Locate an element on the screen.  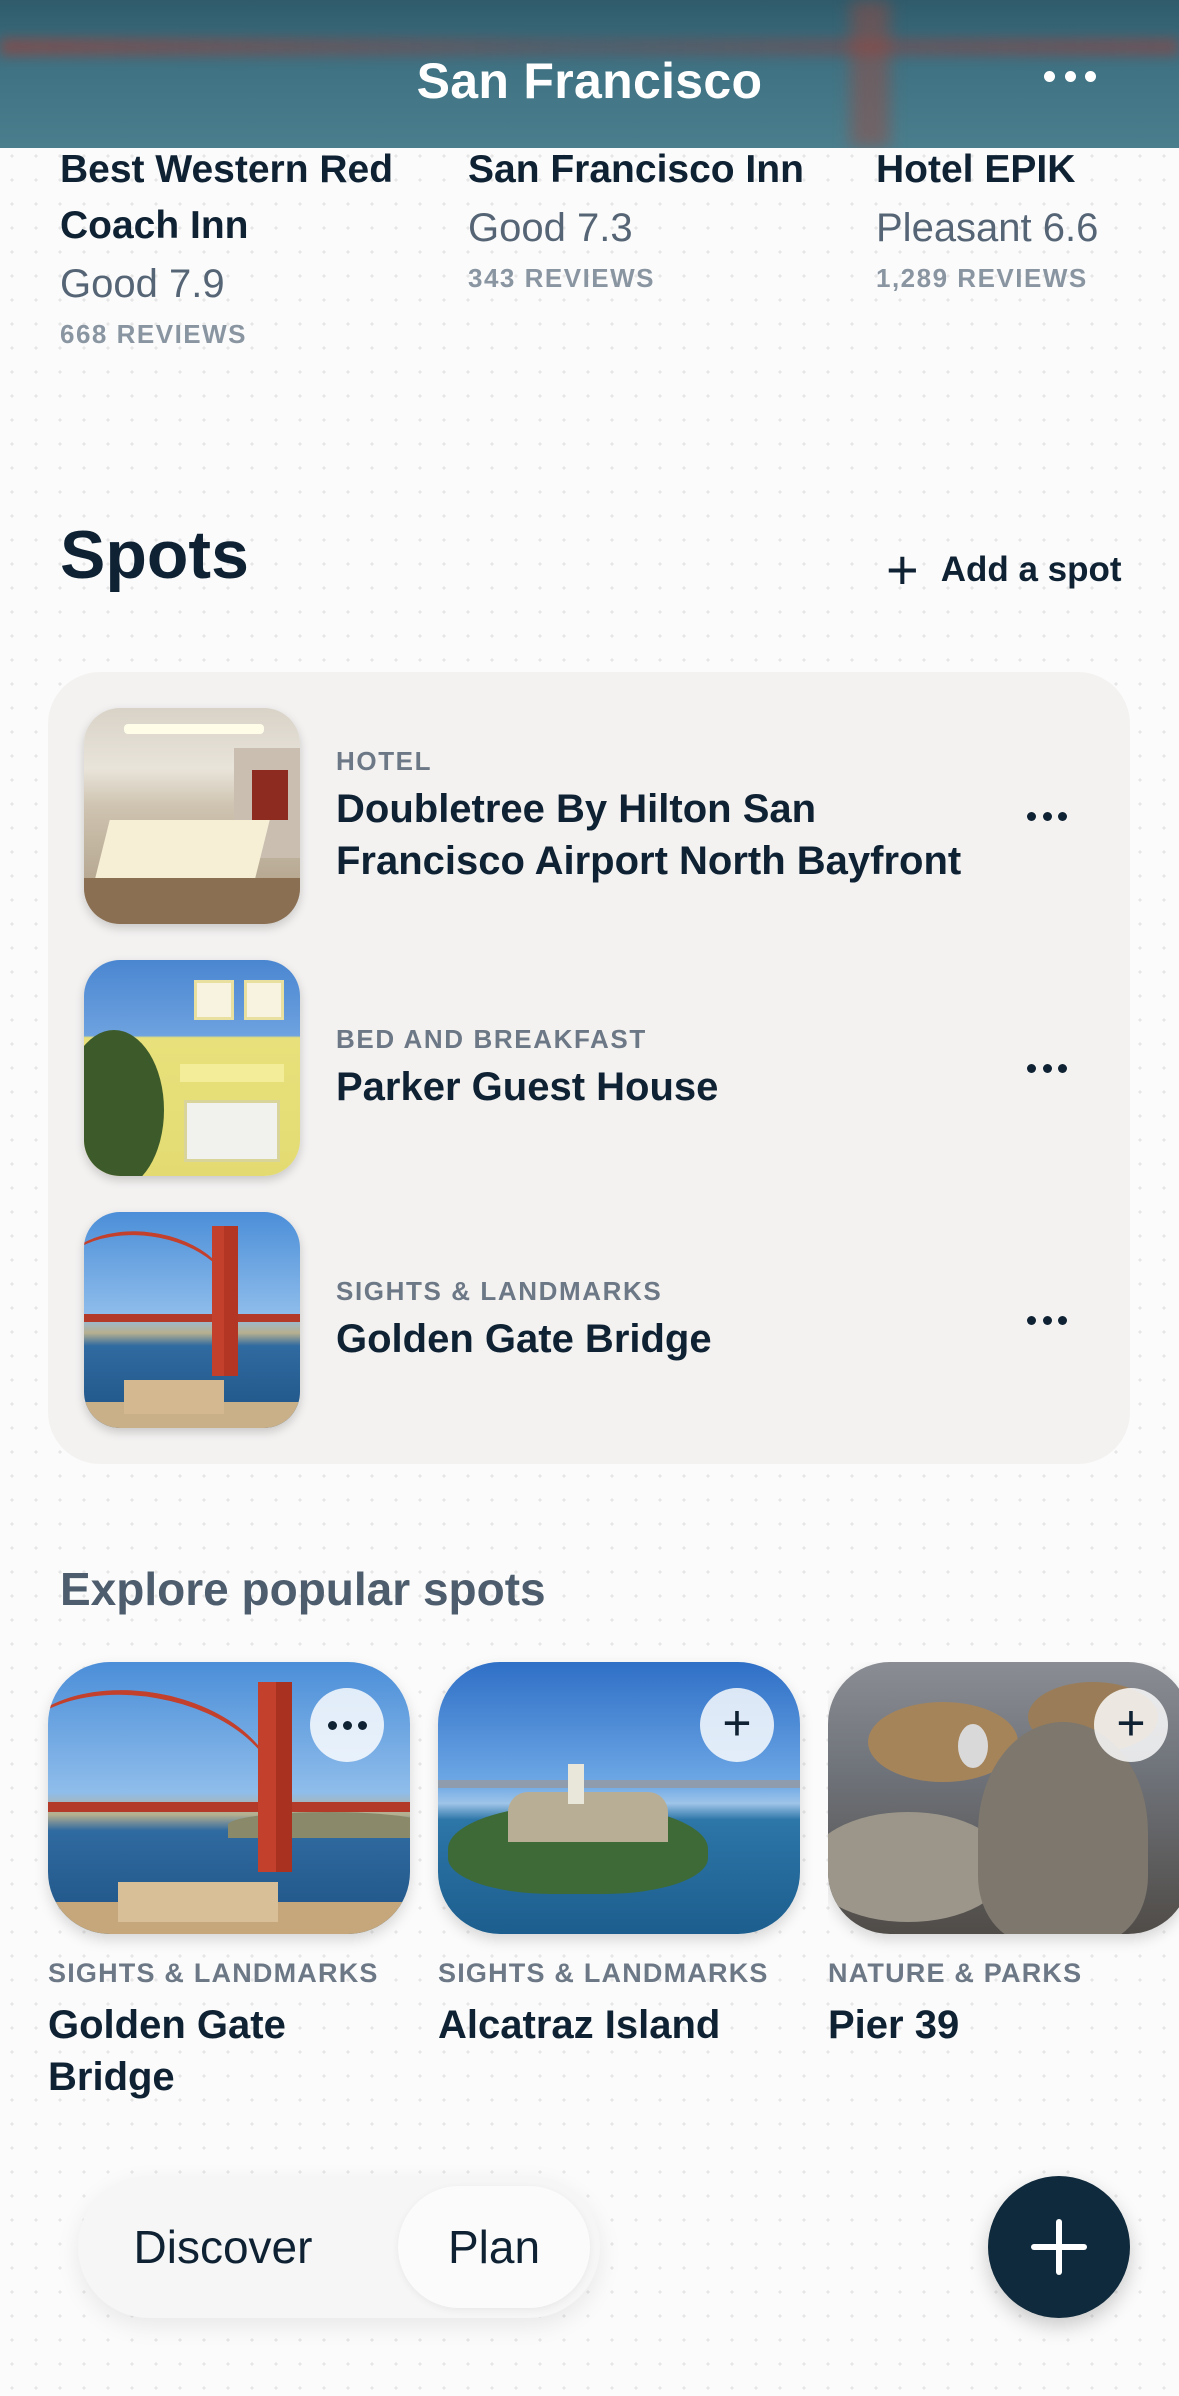
explore-card-name: Golden Gate Bridge is located at coordinates (167, 2051).